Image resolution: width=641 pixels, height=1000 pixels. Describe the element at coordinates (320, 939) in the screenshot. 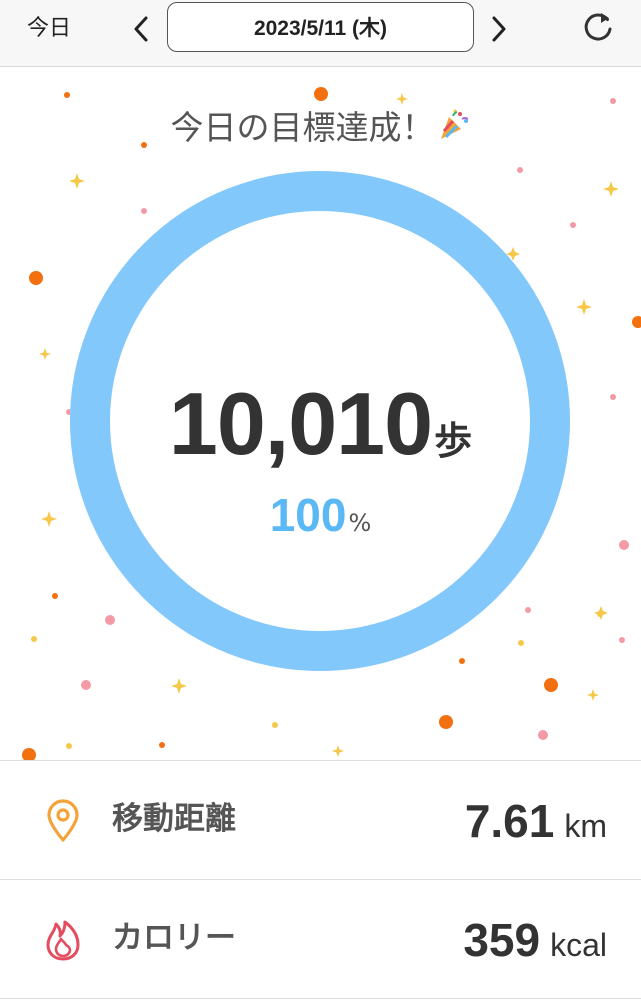

I see `calorie-row: カロリー 359 kcal` at that location.